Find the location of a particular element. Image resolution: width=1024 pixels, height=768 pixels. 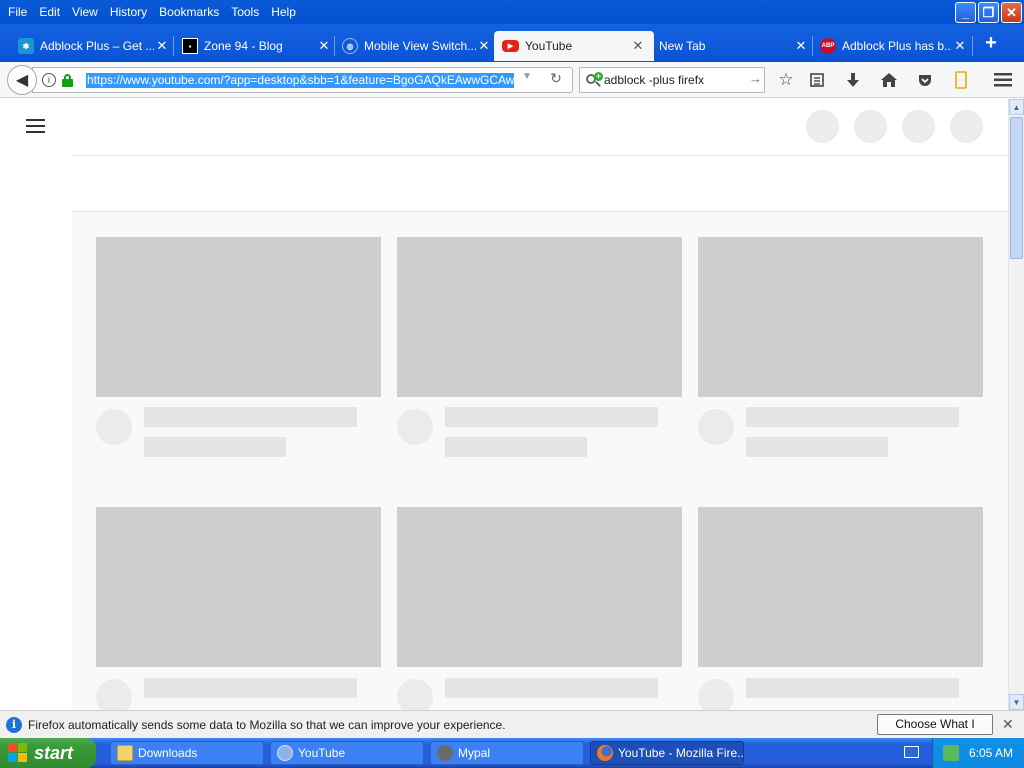

pocket-icon is located at coordinates (925, 80).